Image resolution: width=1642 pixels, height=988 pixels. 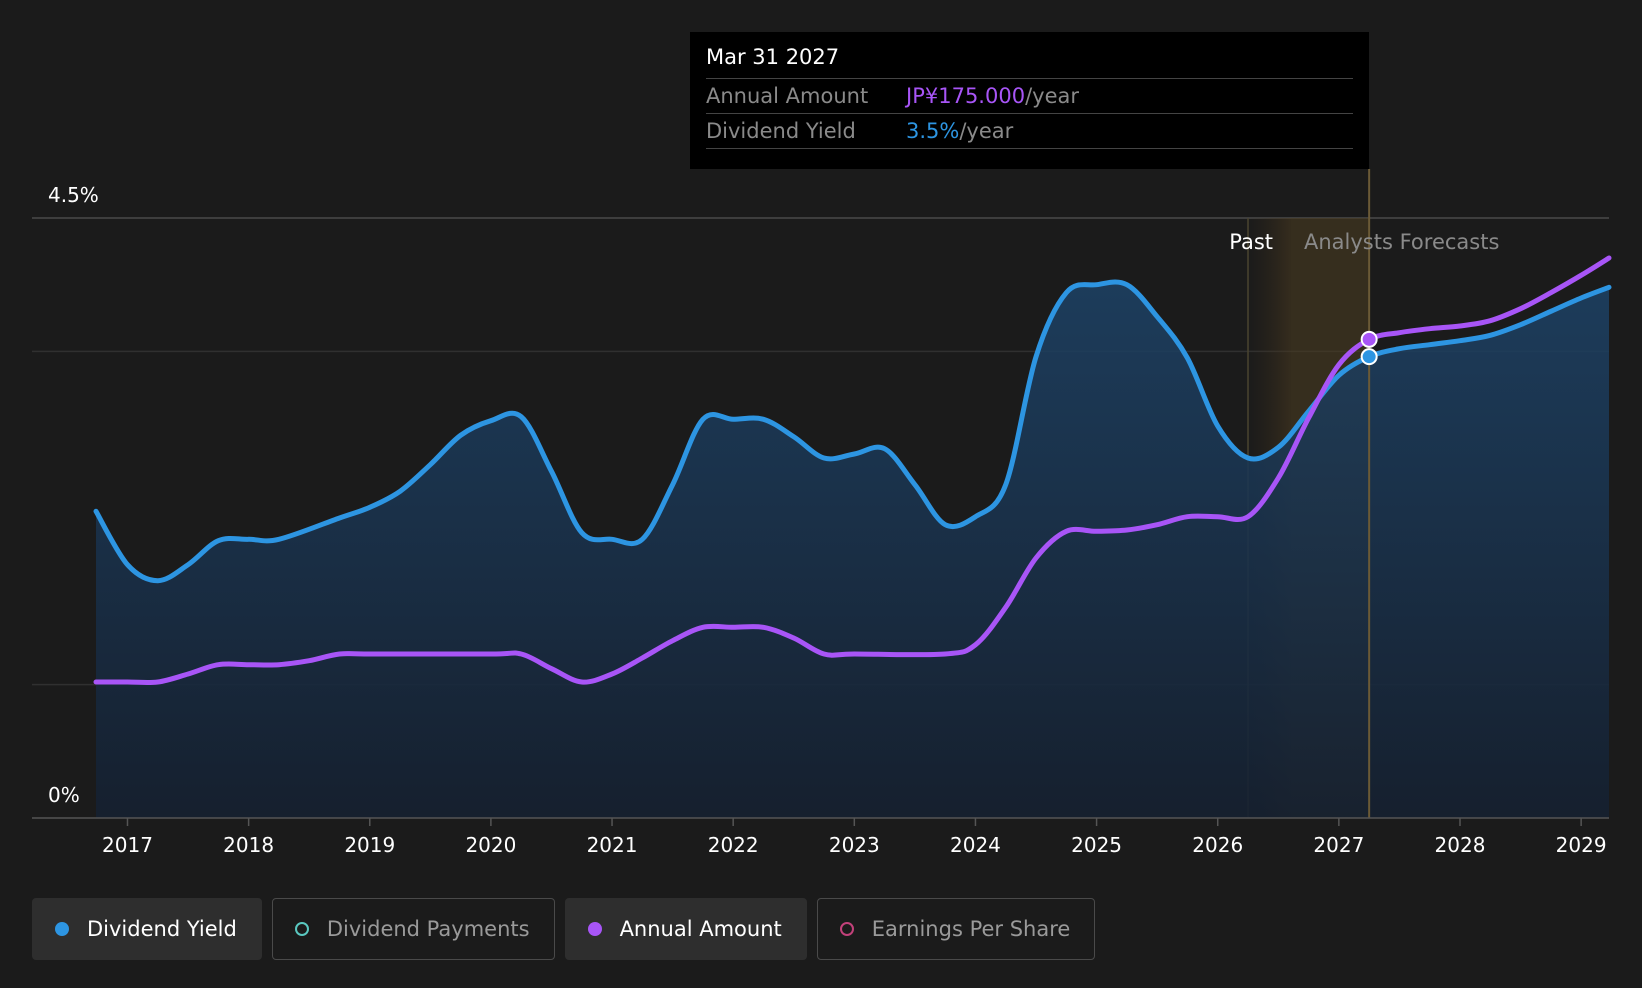 I want to click on dividend-payments-ring-icon, so click(x=301, y=929).